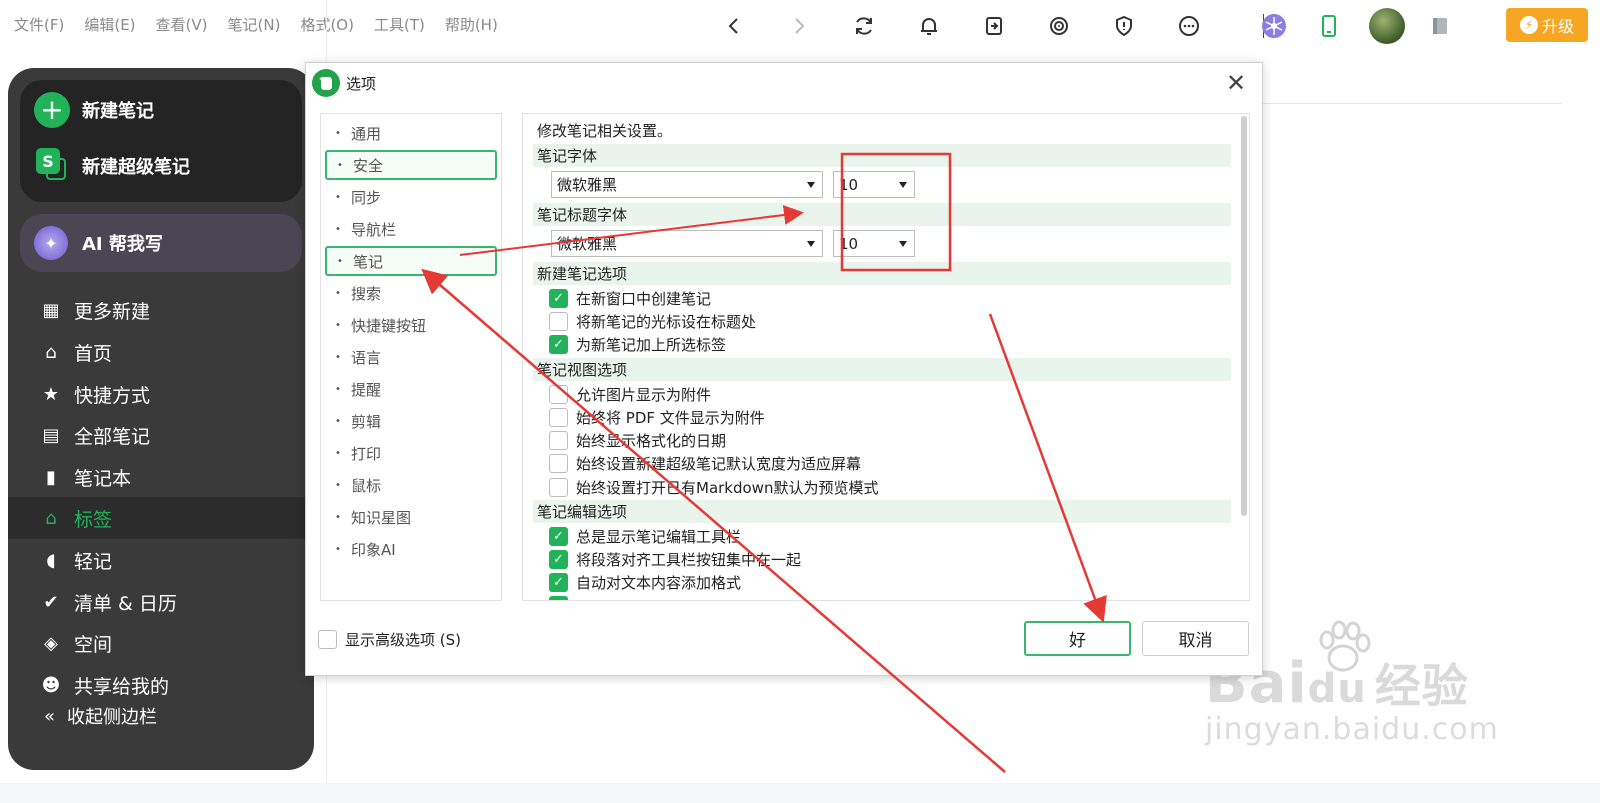 Image resolution: width=1600 pixels, height=803 pixels. What do you see at coordinates (411, 197) in the screenshot?
I see `category-sync: • 同步` at bounding box center [411, 197].